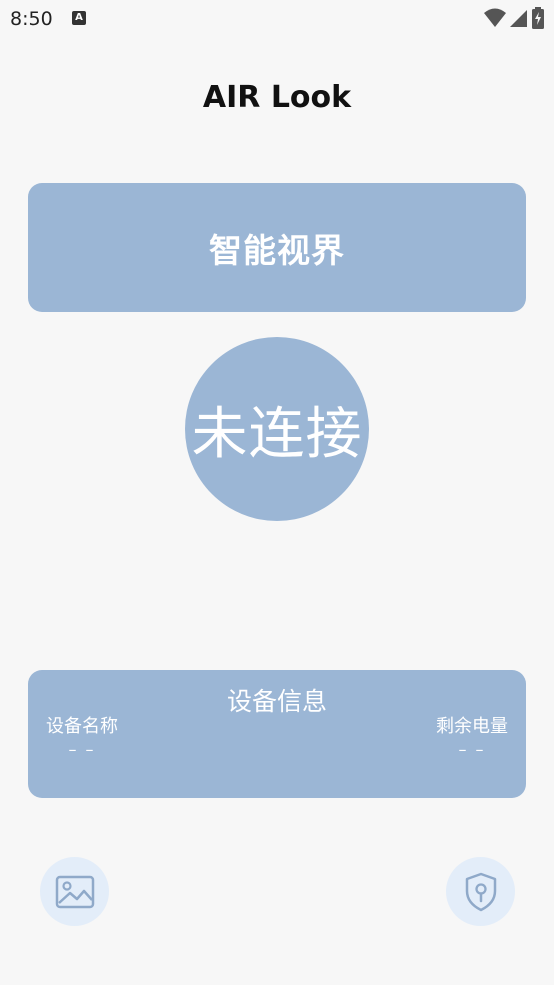  What do you see at coordinates (472, 749) in the screenshot?
I see `battery-value: – –` at bounding box center [472, 749].